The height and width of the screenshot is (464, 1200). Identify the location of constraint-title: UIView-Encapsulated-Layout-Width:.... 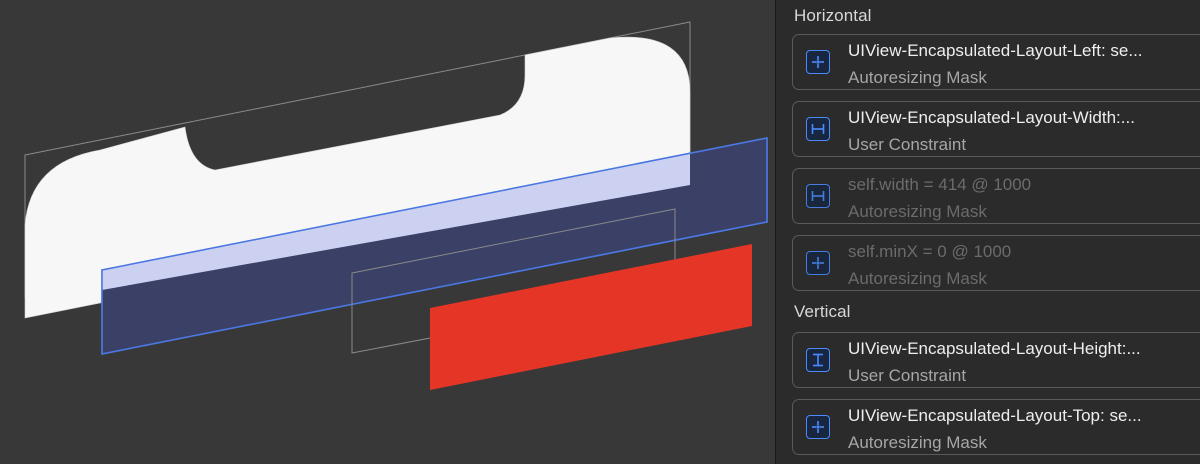
(991, 117).